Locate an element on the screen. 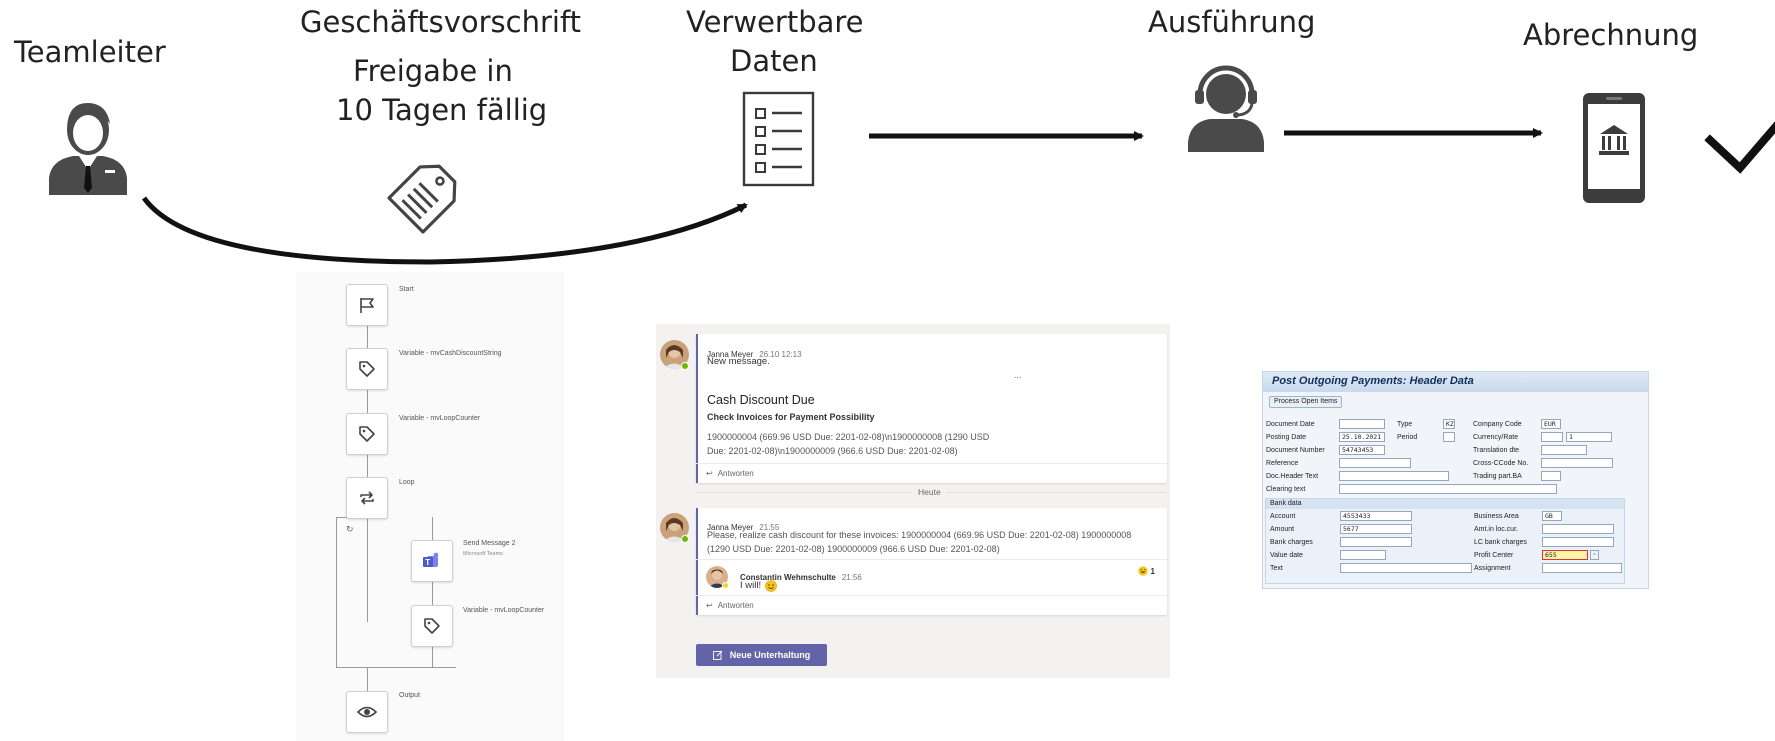 The height and width of the screenshot is (741, 1775). workflow-step-label: Send Message 2 is located at coordinates (489, 543).